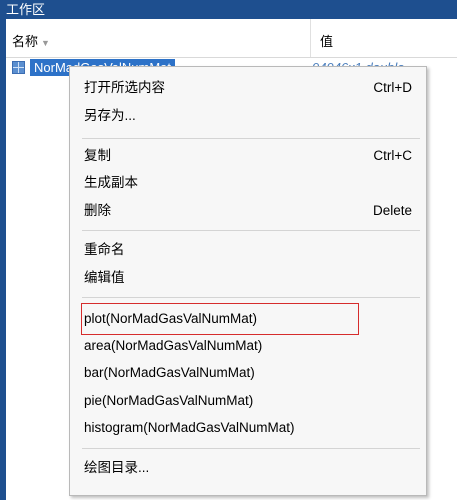 The image size is (457, 500). Describe the element at coordinates (18, 67) in the screenshot. I see `matrix-variable-icon` at that location.